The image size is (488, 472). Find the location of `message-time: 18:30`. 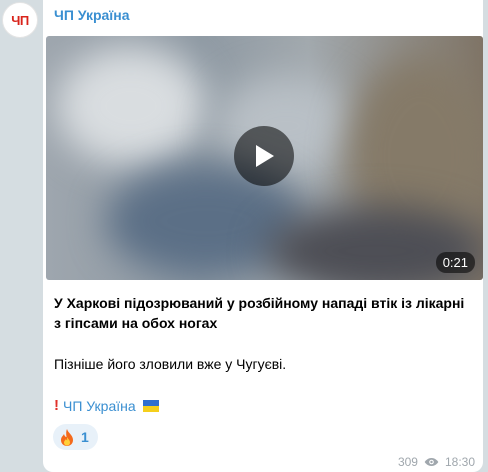

message-time: 18:30 is located at coordinates (459, 462).